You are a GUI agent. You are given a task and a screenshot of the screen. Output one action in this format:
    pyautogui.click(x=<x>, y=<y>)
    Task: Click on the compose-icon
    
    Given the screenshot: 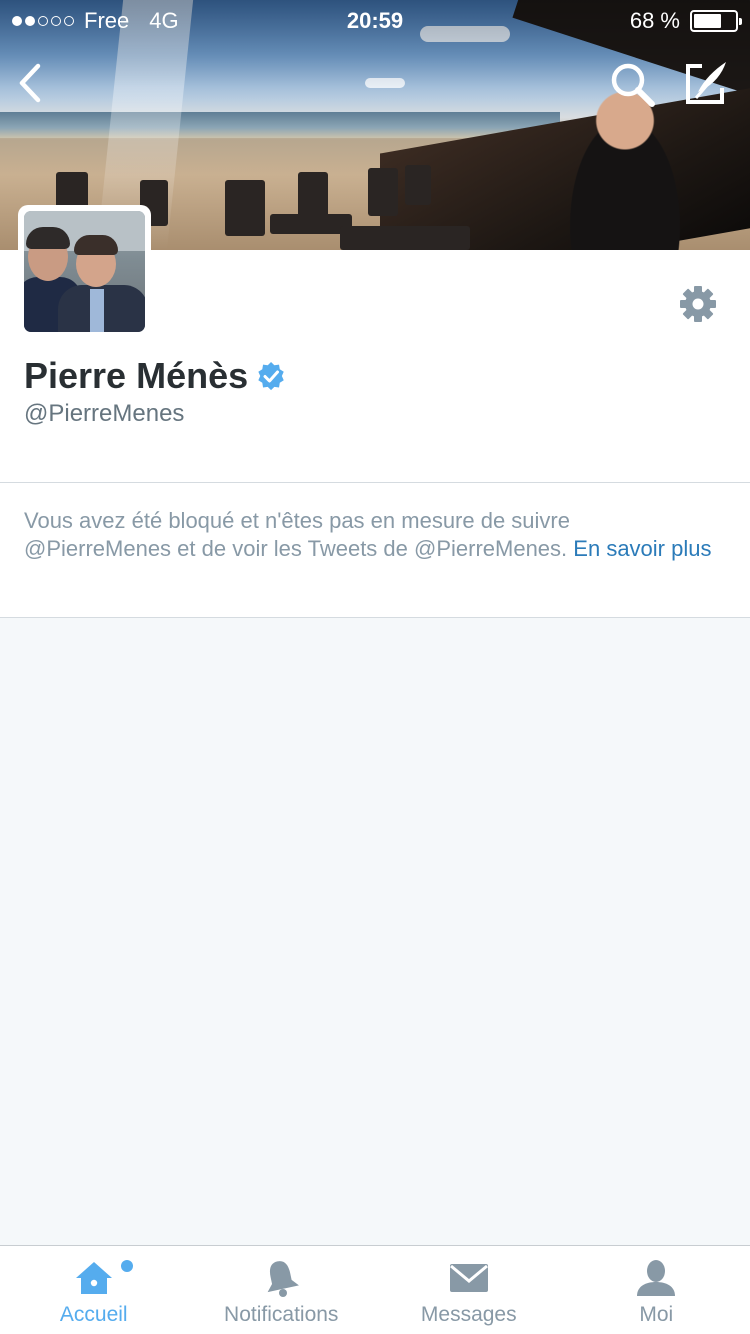 What is the action you would take?
    pyautogui.click(x=706, y=83)
    